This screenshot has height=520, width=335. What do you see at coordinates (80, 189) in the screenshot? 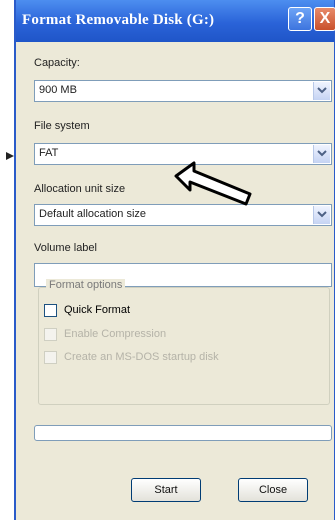
I see `allocation-label: Allocation unit size` at bounding box center [80, 189].